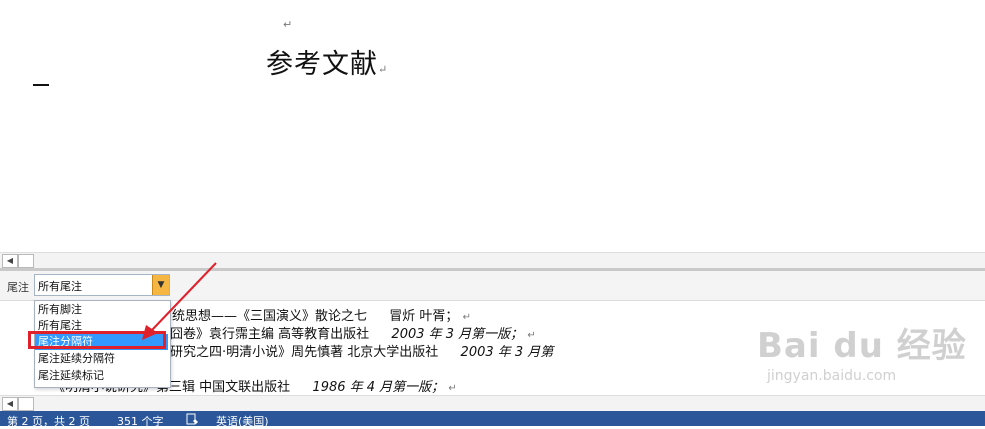  What do you see at coordinates (322, 64) in the screenshot?
I see `title-text: 参考文献` at bounding box center [322, 64].